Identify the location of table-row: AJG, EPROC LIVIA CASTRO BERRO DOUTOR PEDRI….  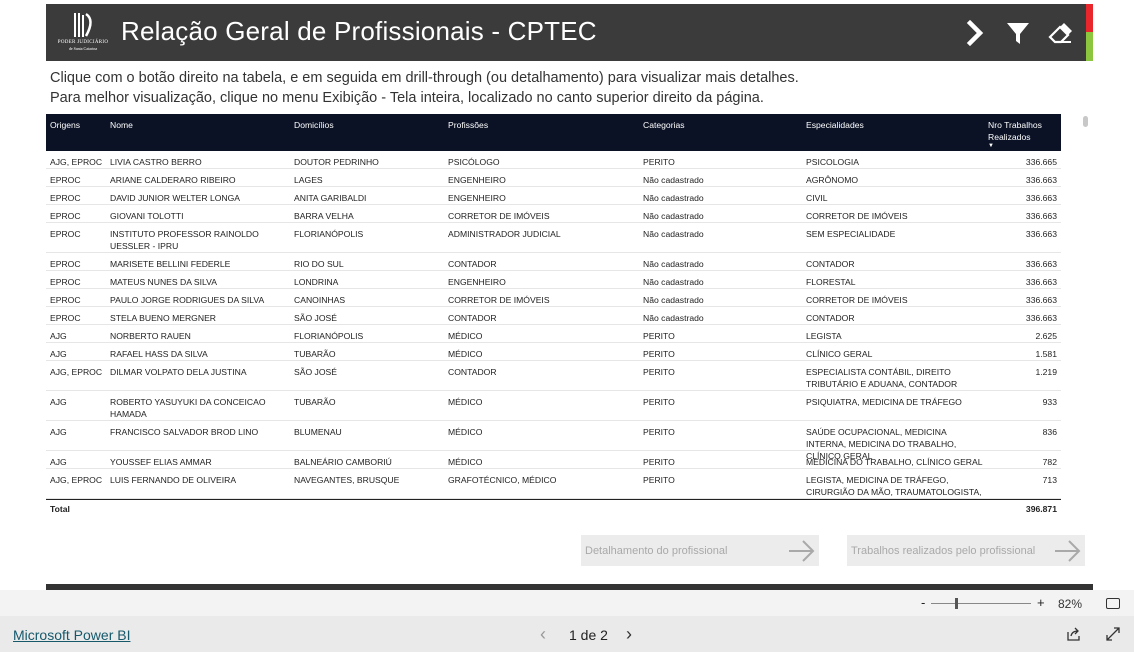
(553, 160).